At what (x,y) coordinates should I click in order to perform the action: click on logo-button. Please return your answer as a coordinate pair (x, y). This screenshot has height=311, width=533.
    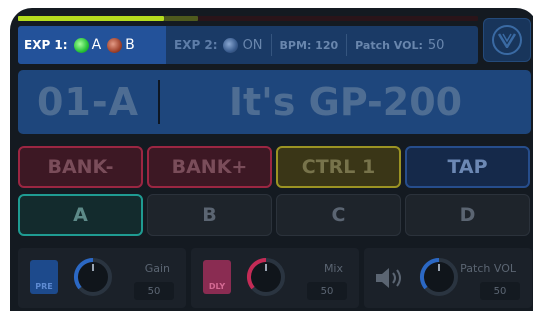
    Looking at the image, I should click on (507, 40).